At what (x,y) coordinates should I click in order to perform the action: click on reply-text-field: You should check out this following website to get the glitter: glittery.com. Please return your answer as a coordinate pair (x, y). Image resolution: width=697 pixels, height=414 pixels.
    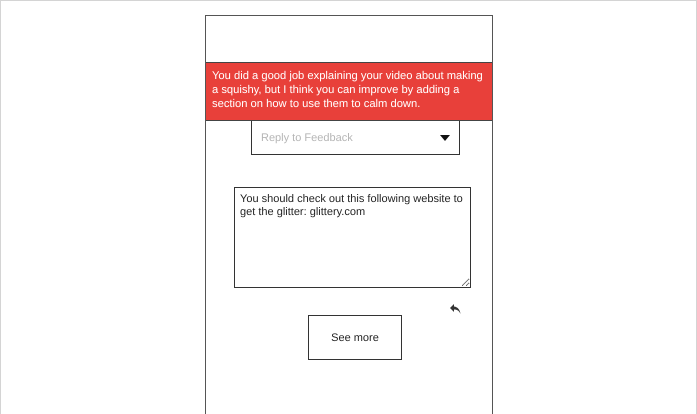
    Looking at the image, I should click on (352, 237).